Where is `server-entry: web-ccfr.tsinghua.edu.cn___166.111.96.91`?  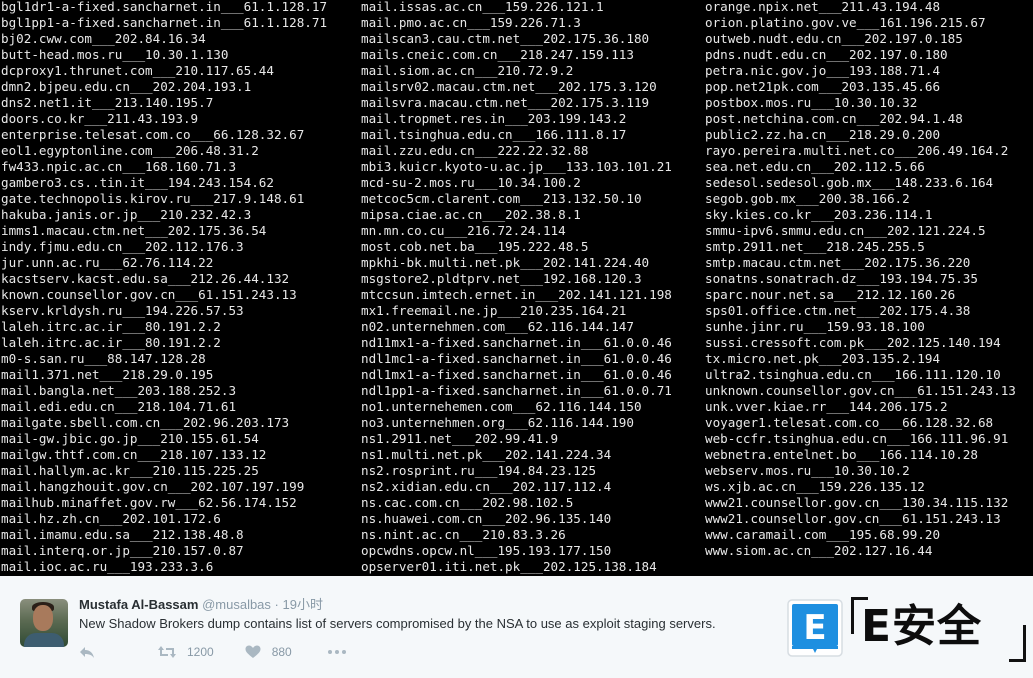
server-entry: web-ccfr.tsinghua.edu.cn___166.111.96.91 is located at coordinates (857, 438).